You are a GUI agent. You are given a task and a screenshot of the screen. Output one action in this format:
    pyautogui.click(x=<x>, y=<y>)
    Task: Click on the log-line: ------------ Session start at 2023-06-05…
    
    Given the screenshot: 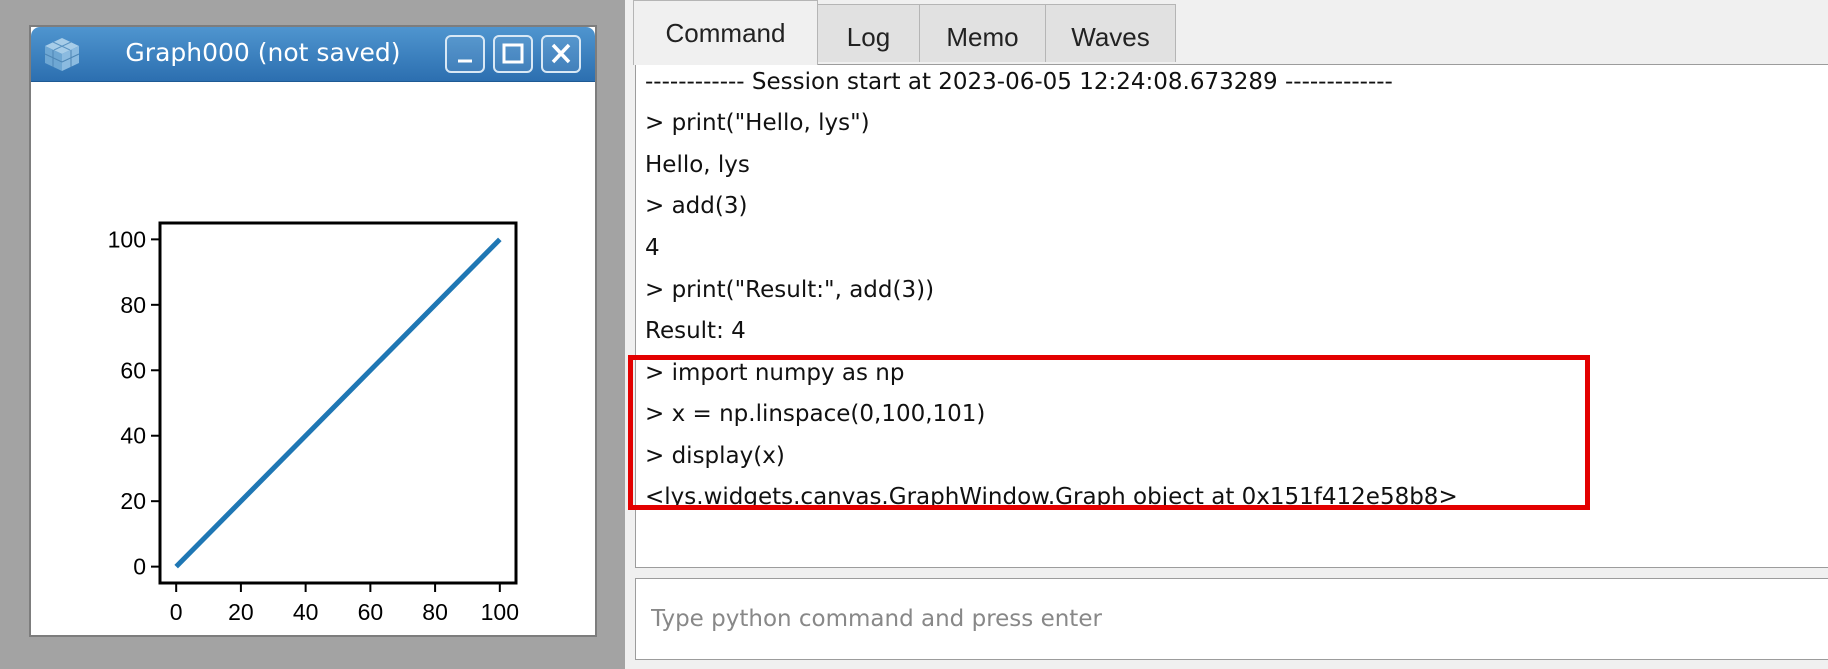 What is the action you would take?
    pyautogui.click(x=1019, y=82)
    